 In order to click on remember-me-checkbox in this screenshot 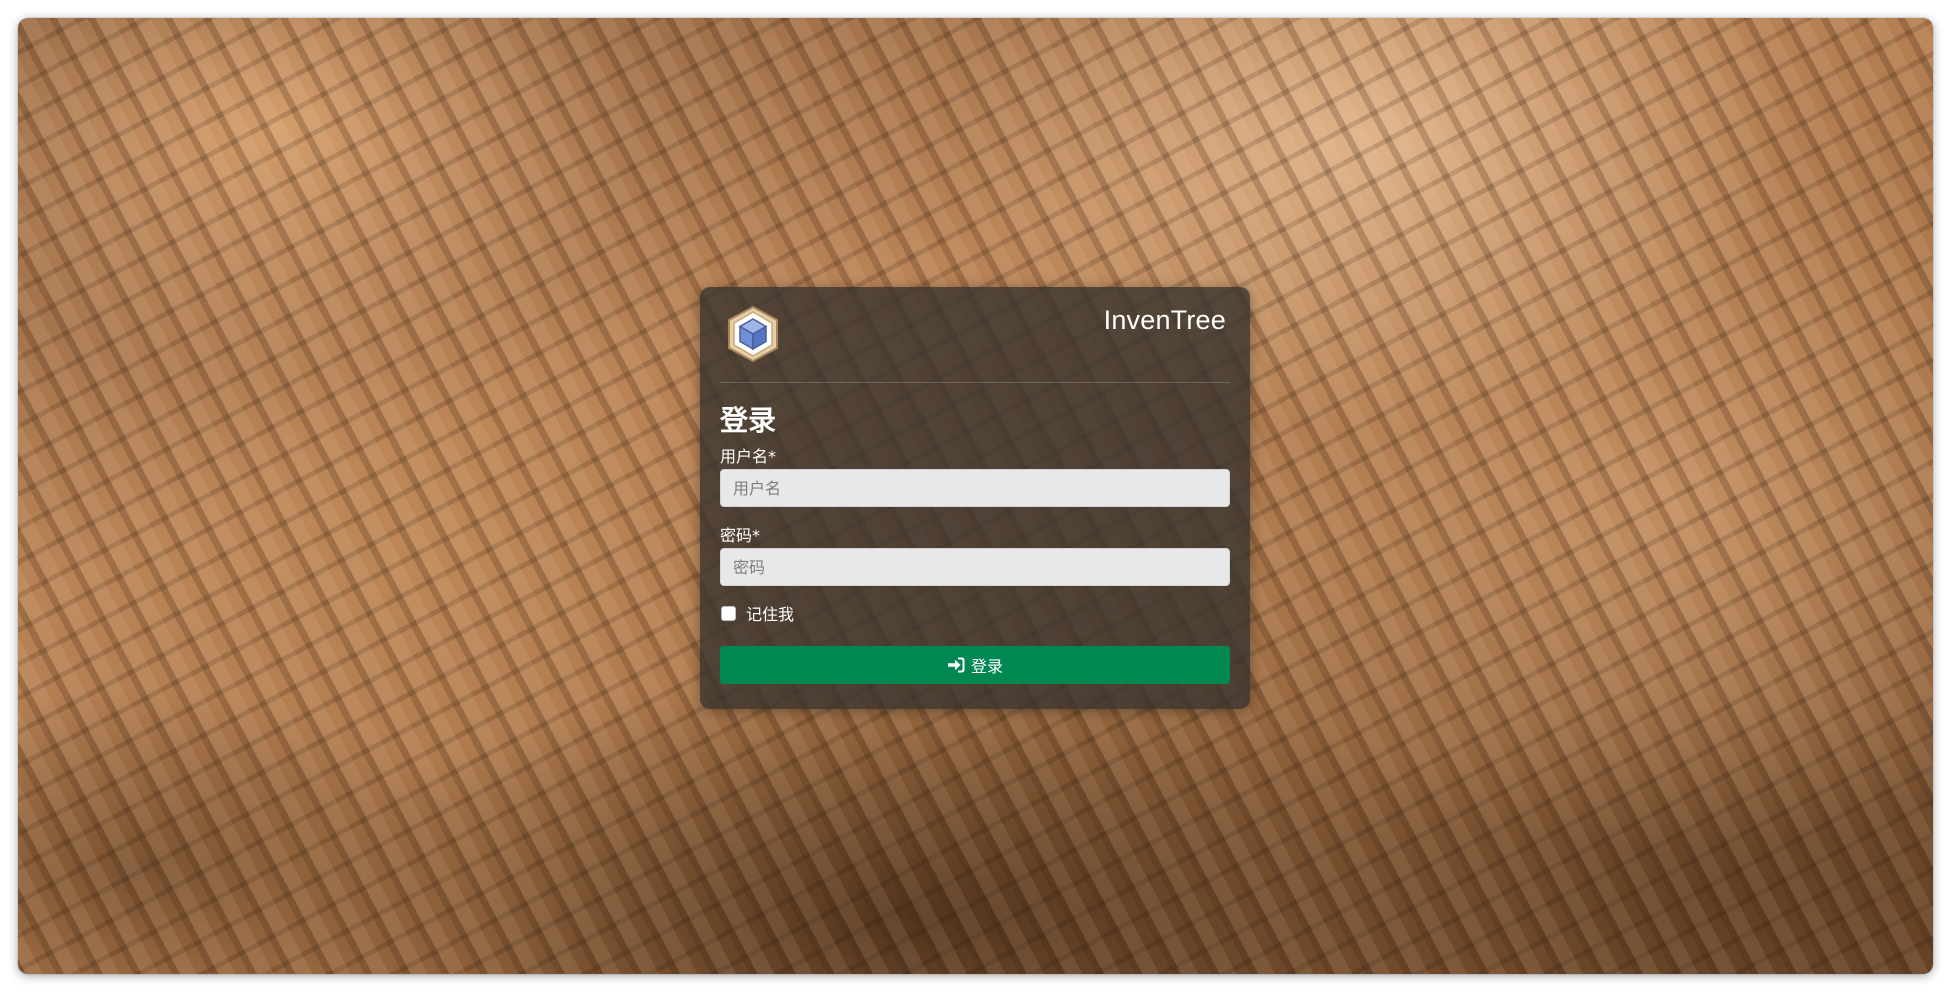, I will do `click(728, 613)`.